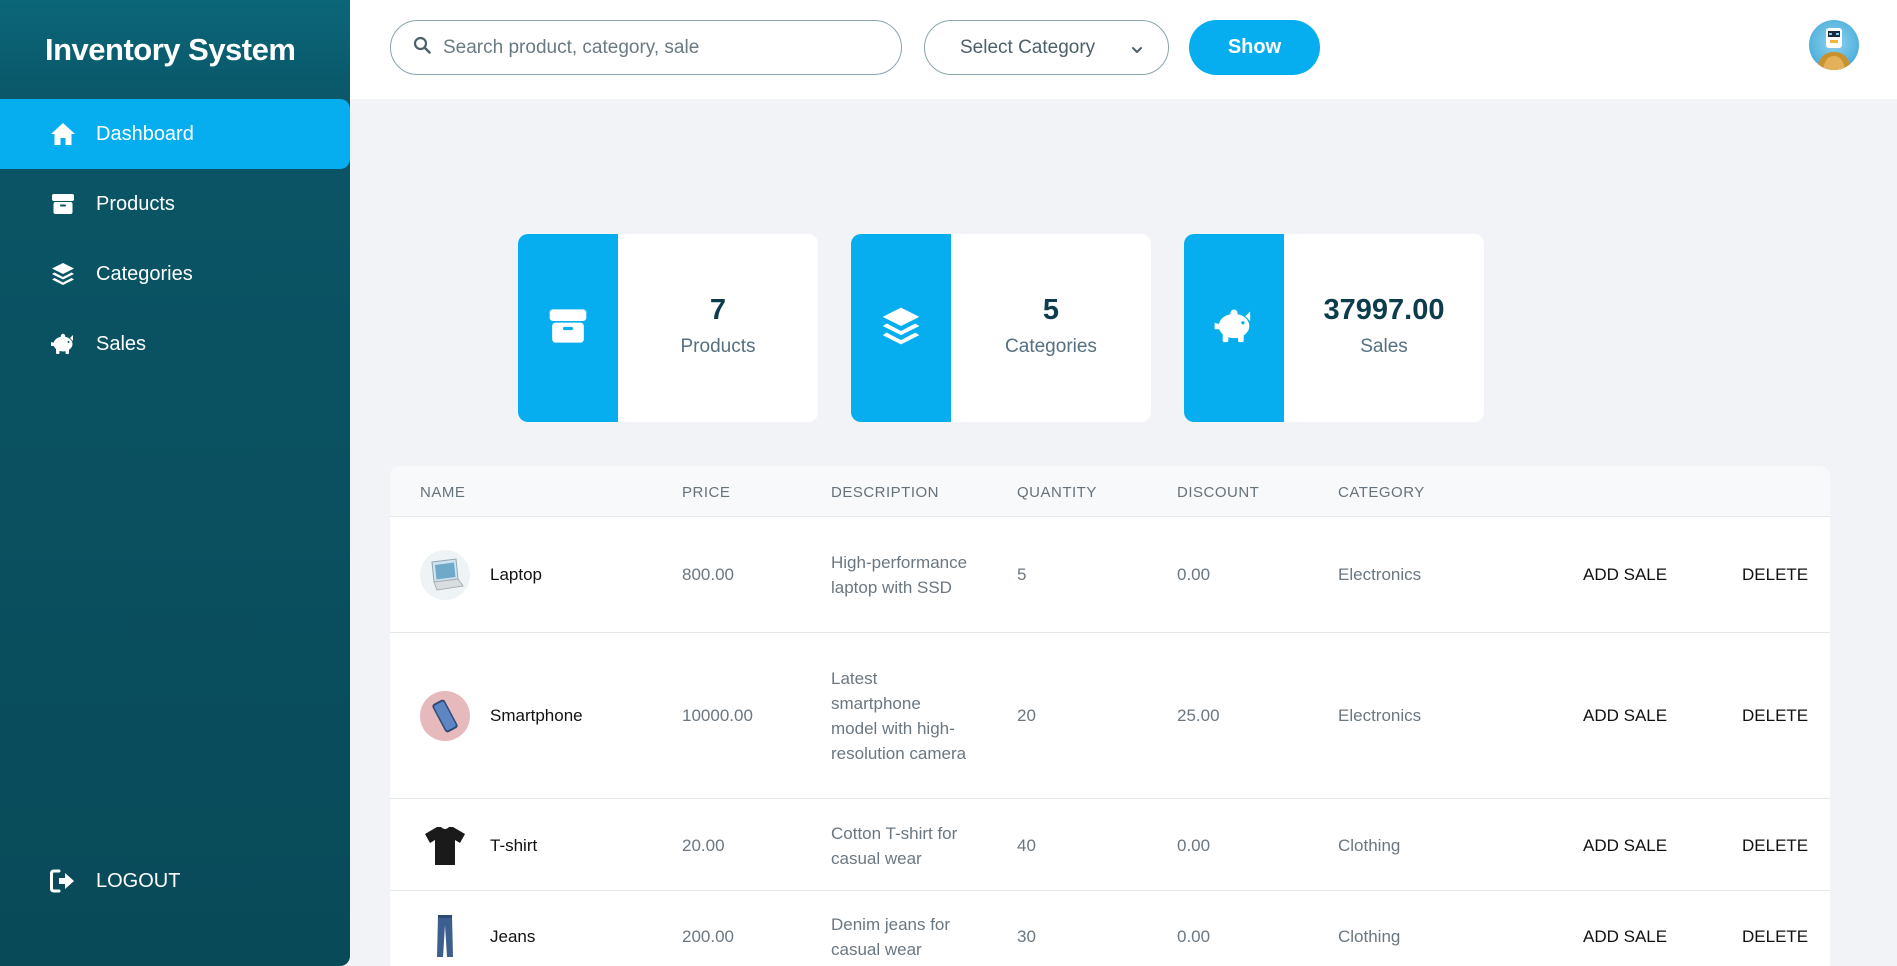  Describe the element at coordinates (885, 492) in the screenshot. I see `column-header-description: DESCRIPTION` at that location.